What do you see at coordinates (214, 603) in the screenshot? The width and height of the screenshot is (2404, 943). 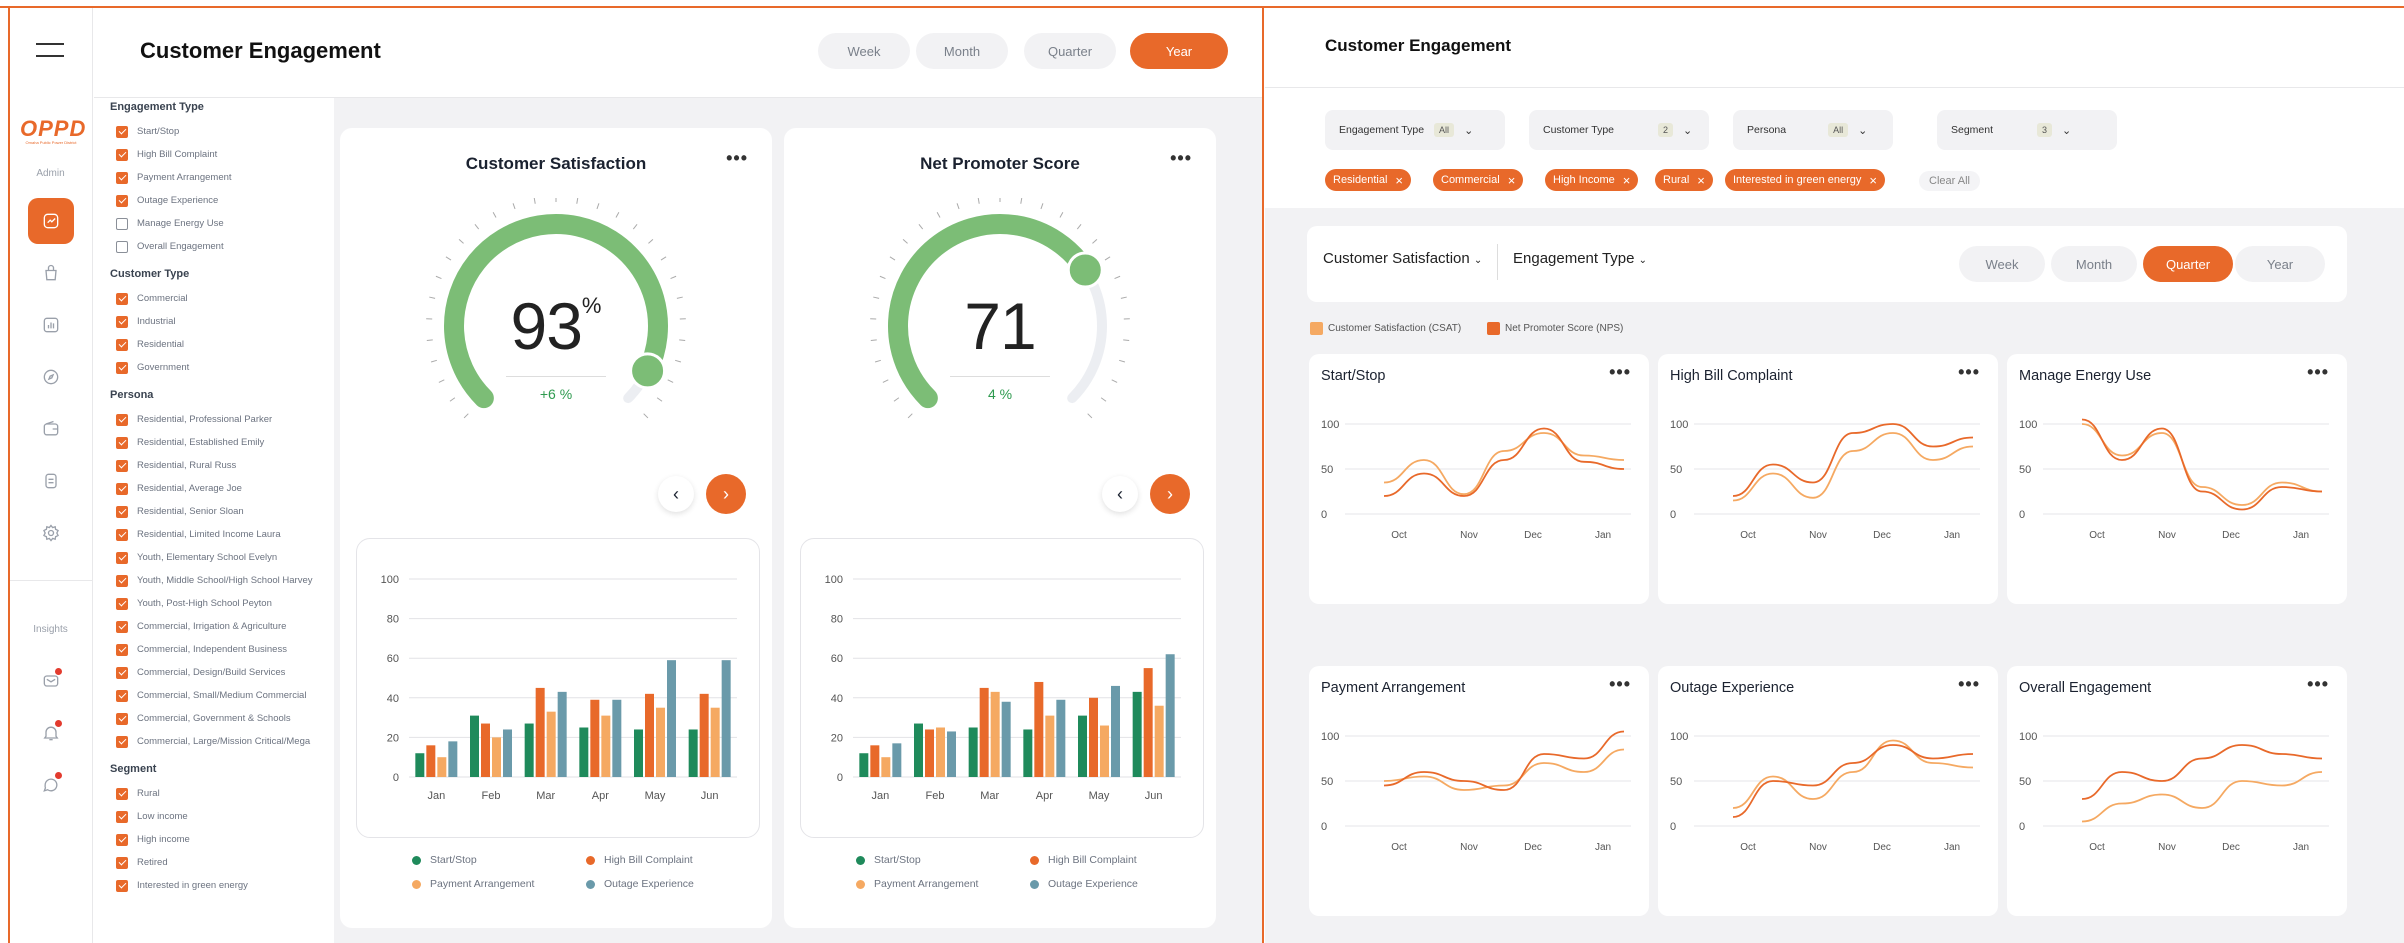 I see `filter-option: Youth, Post-High School Peyton` at bounding box center [214, 603].